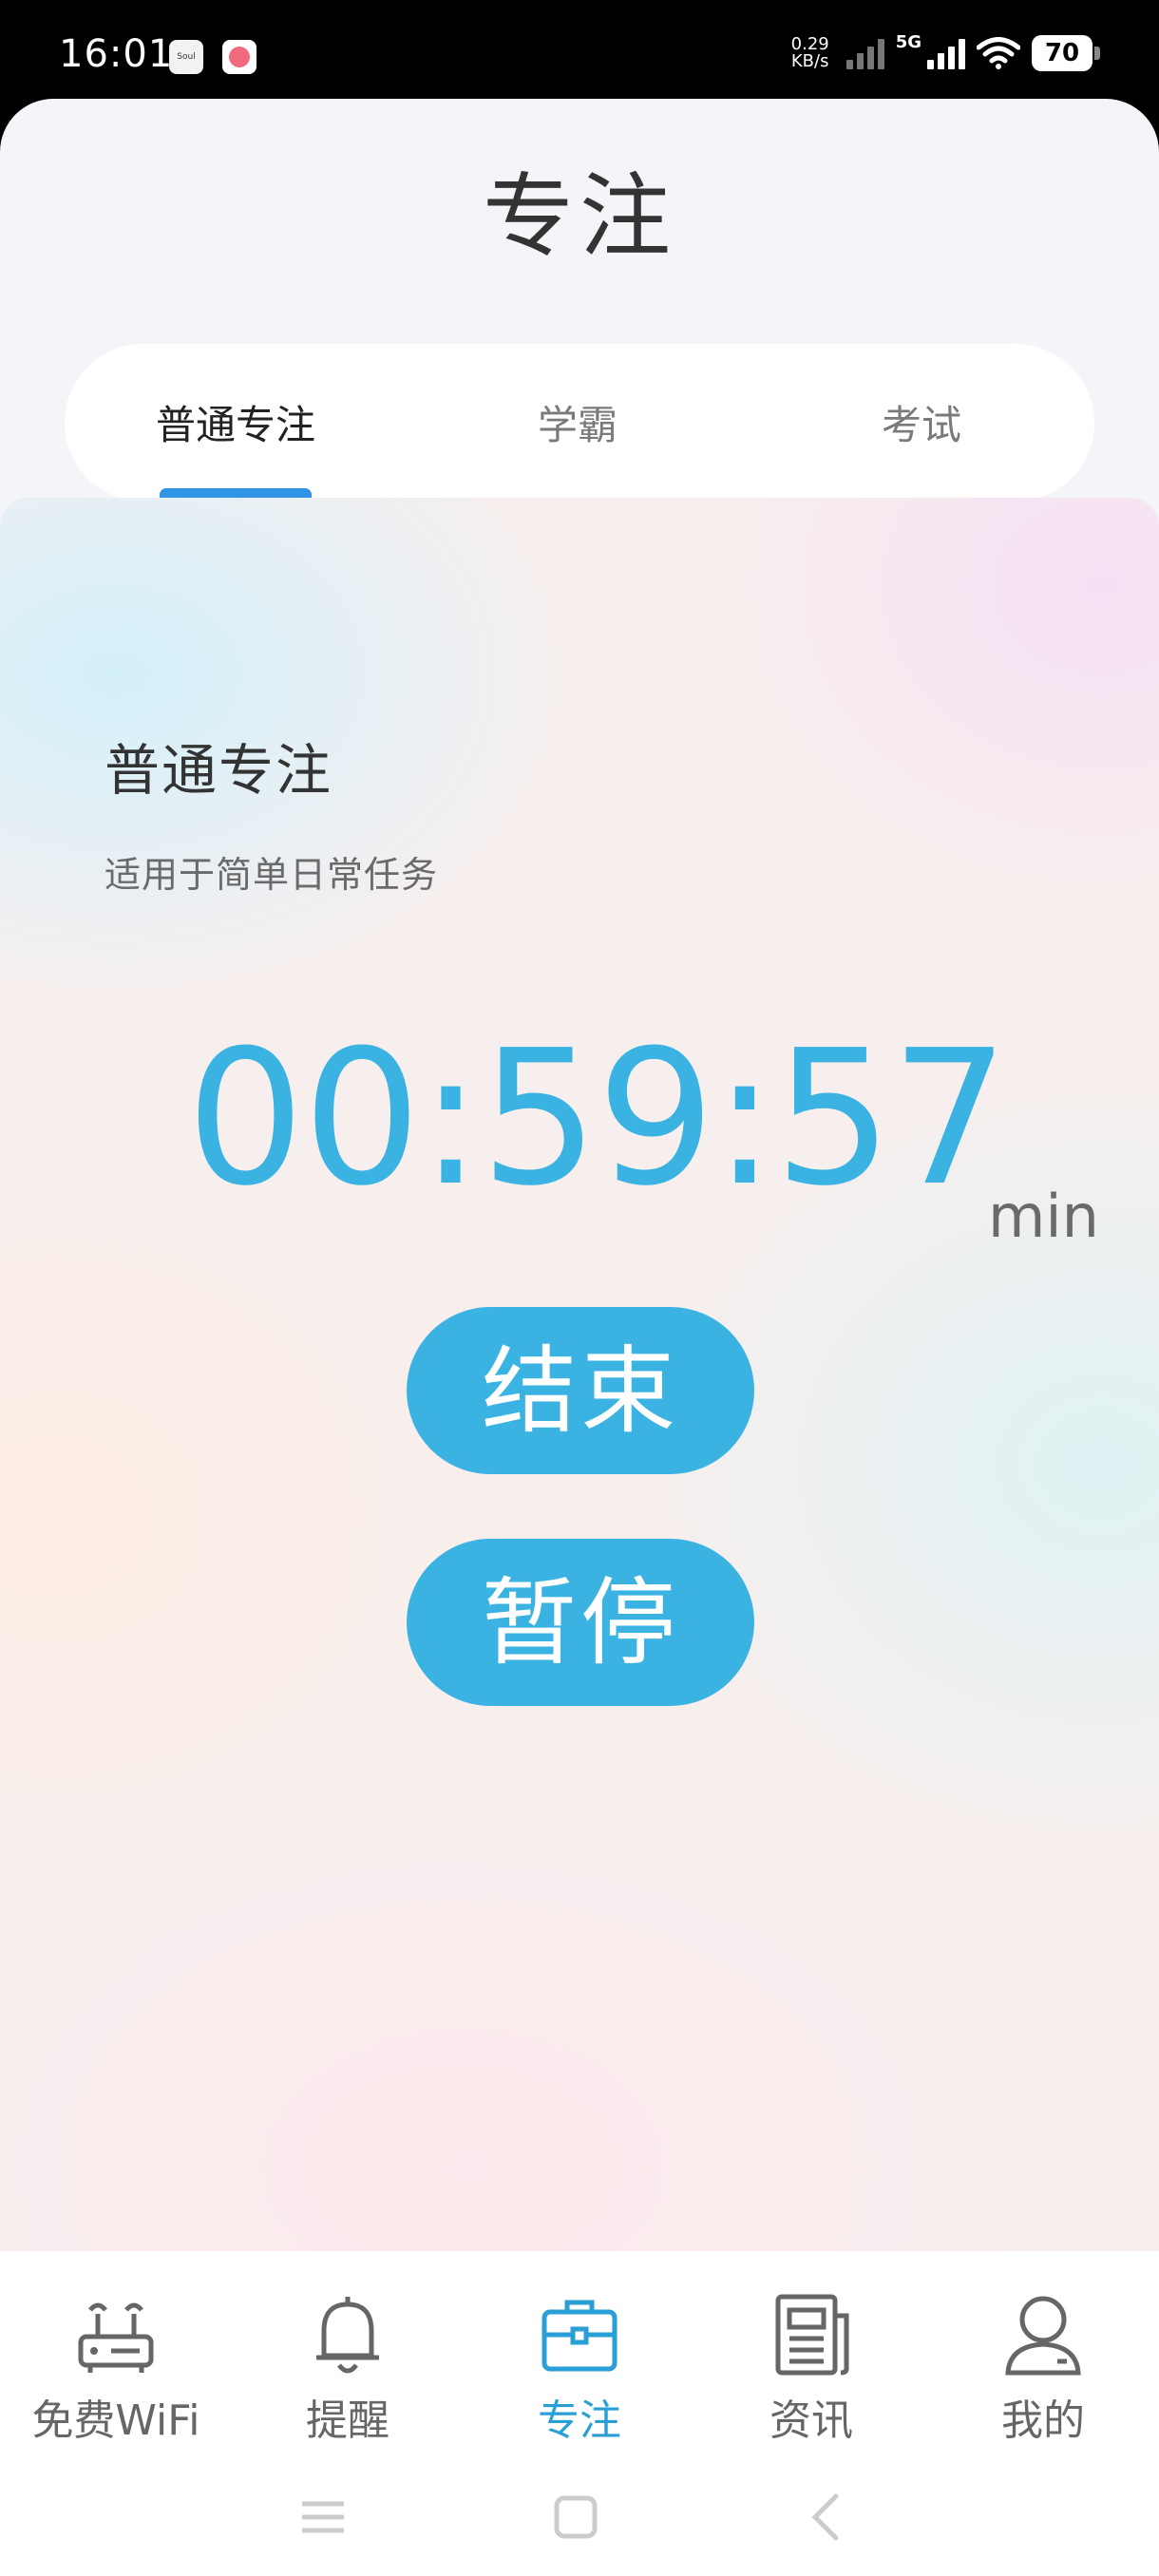 This screenshot has width=1159, height=2576. Describe the element at coordinates (579, 2420) in the screenshot. I see `nav-label-focus: 专注` at that location.